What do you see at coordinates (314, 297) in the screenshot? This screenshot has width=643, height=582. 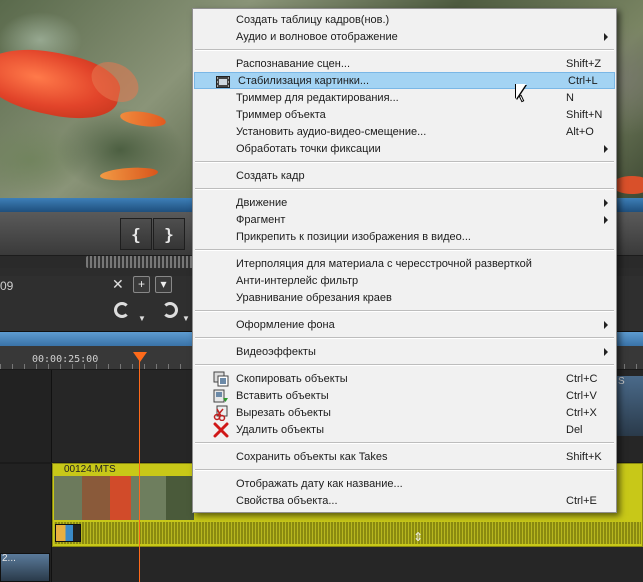 I see `menu-item-label: Уравнивание обрезания краев` at bounding box center [314, 297].